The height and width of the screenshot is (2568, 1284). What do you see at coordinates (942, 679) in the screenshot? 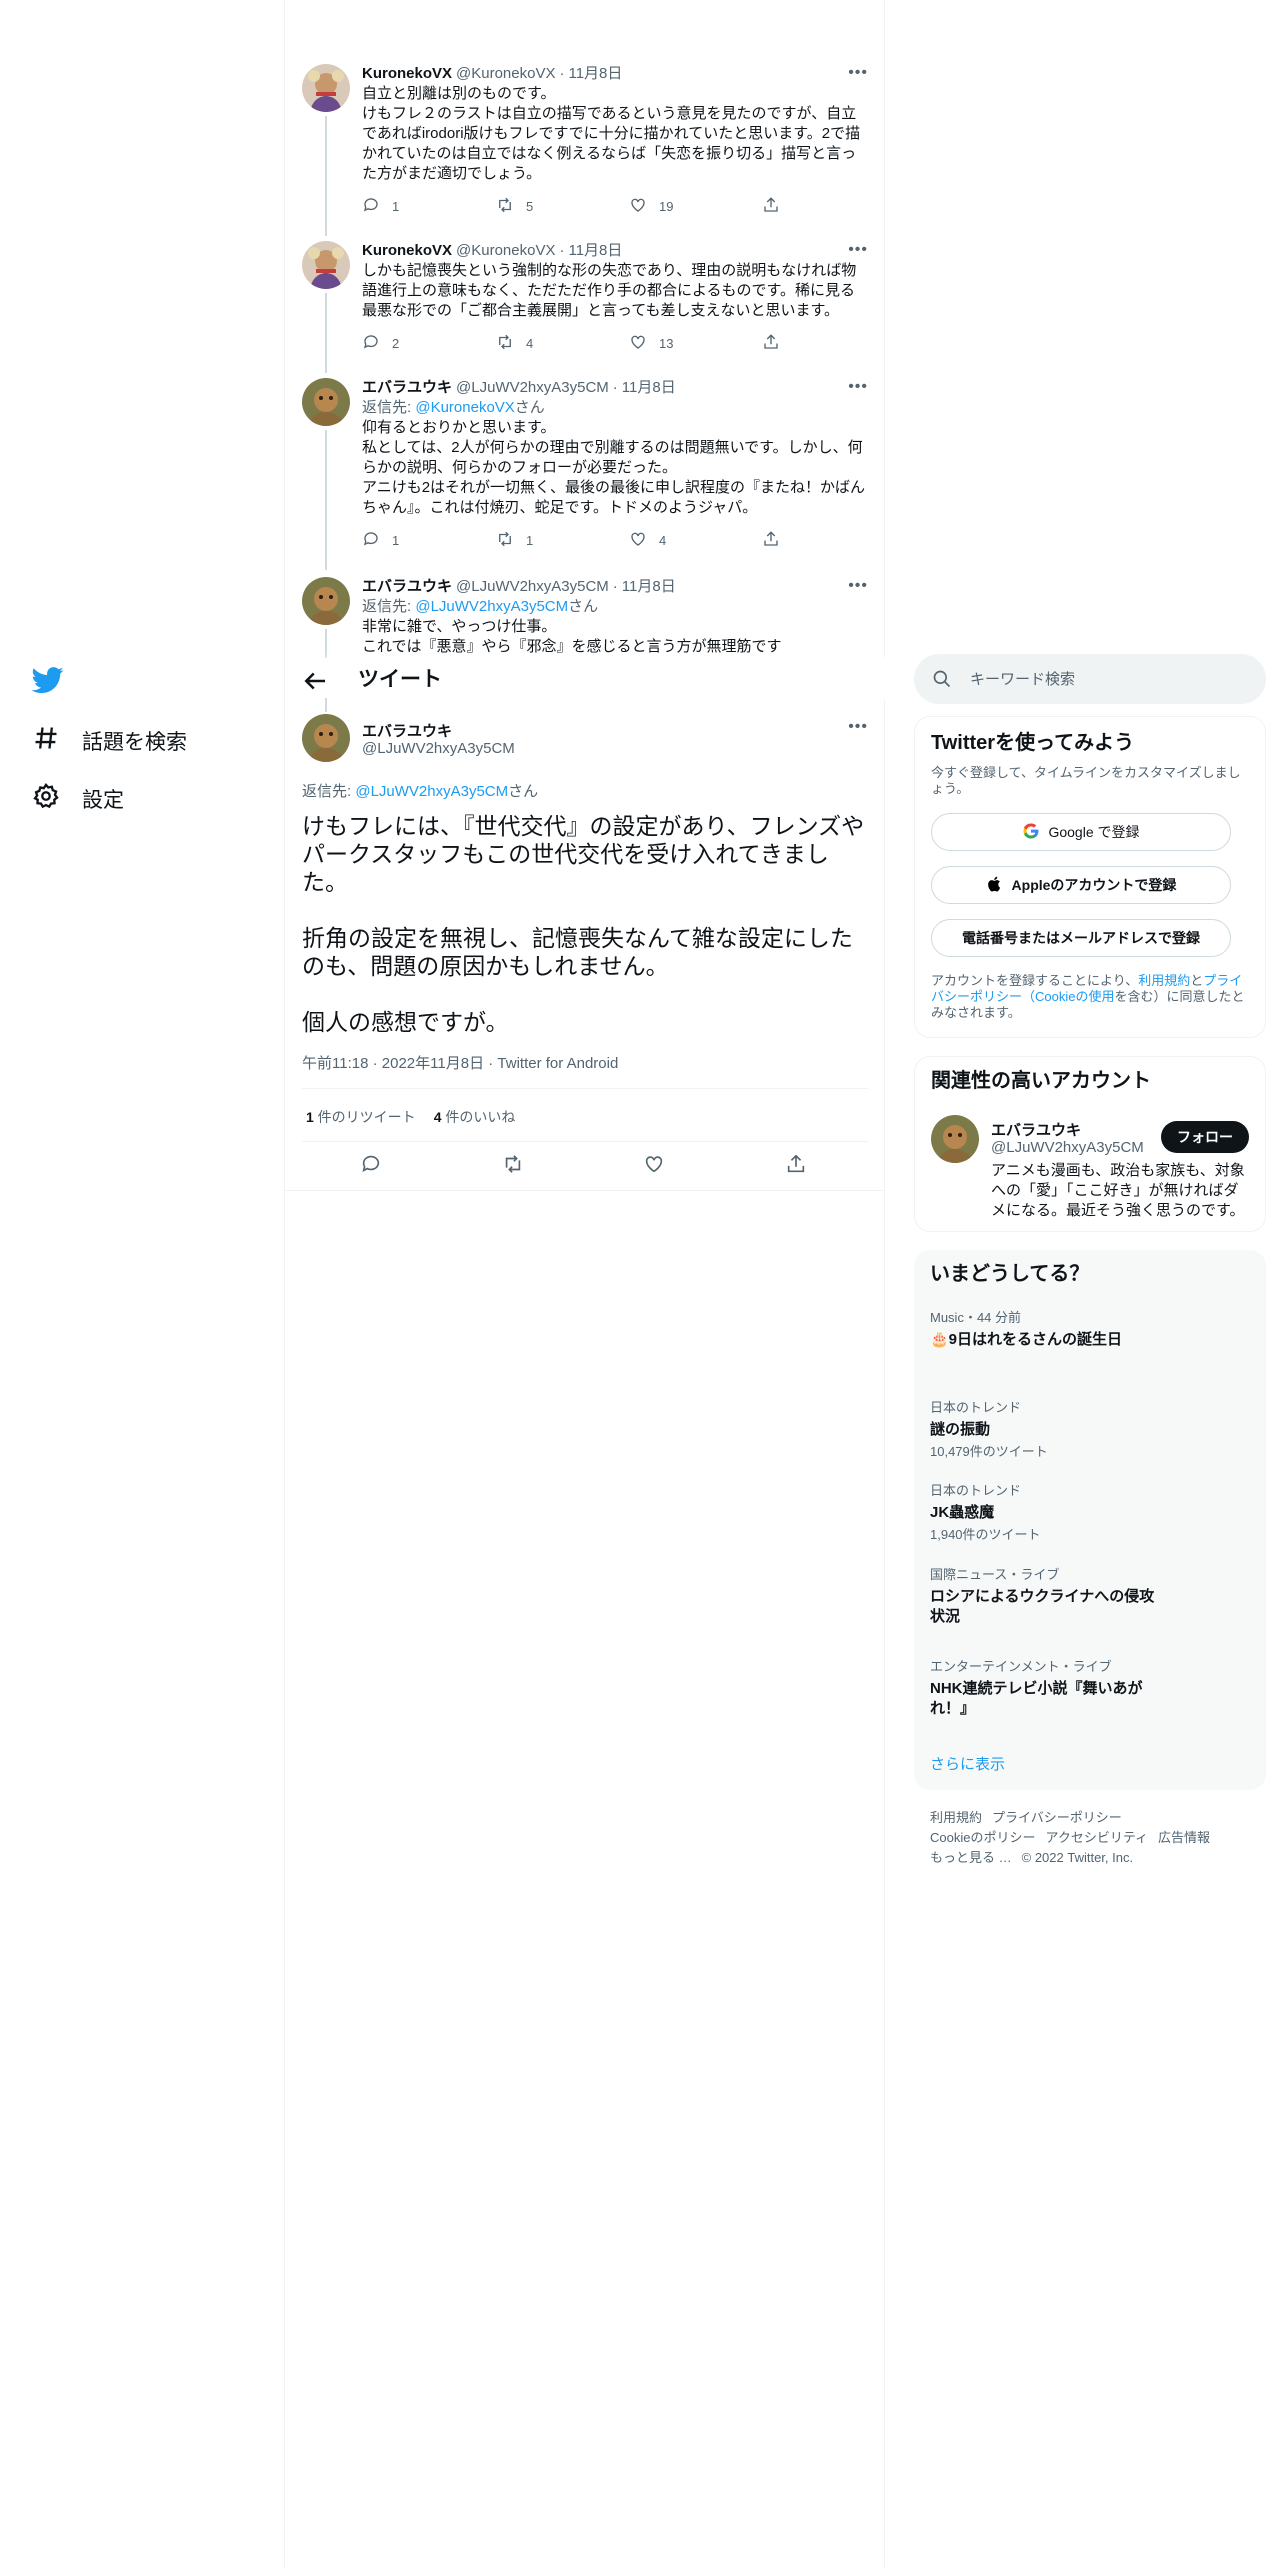
I see `search-icon` at bounding box center [942, 679].